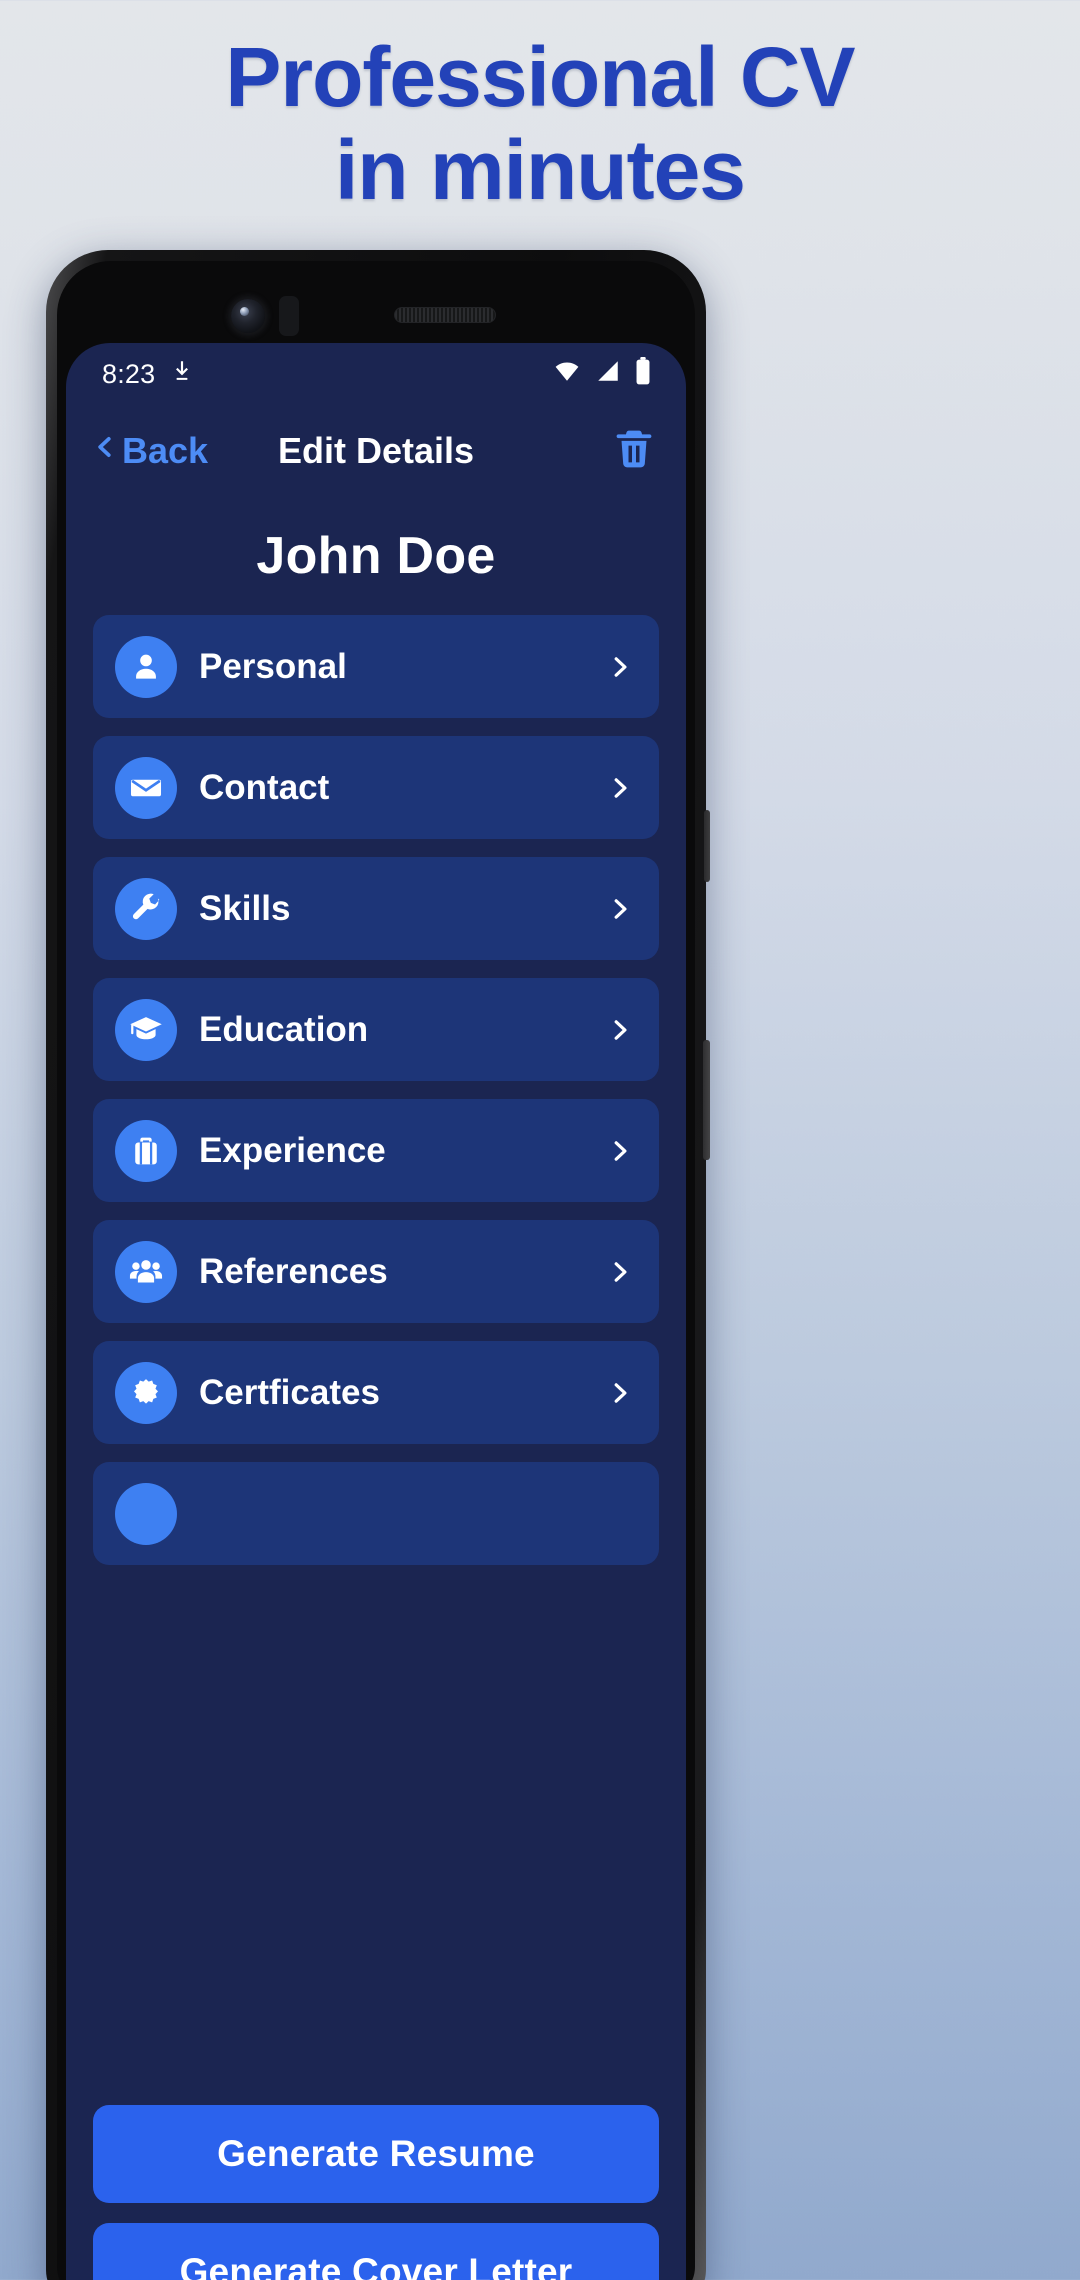 The width and height of the screenshot is (1080, 2280). Describe the element at coordinates (146, 1271) in the screenshot. I see `people-group-icon` at that location.